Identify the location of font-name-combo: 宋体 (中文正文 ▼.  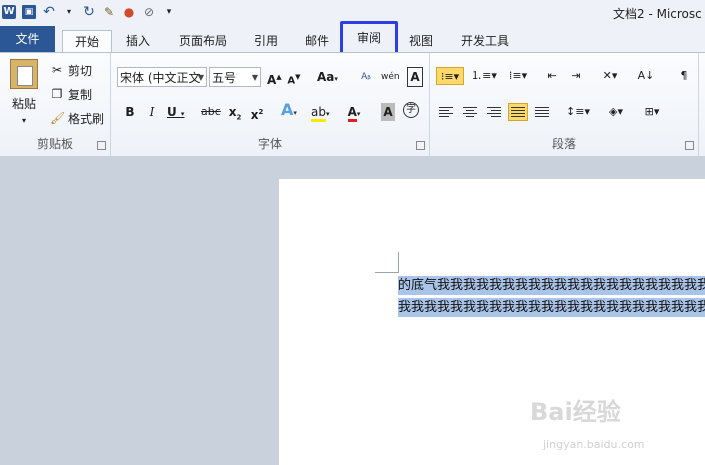
(162, 77).